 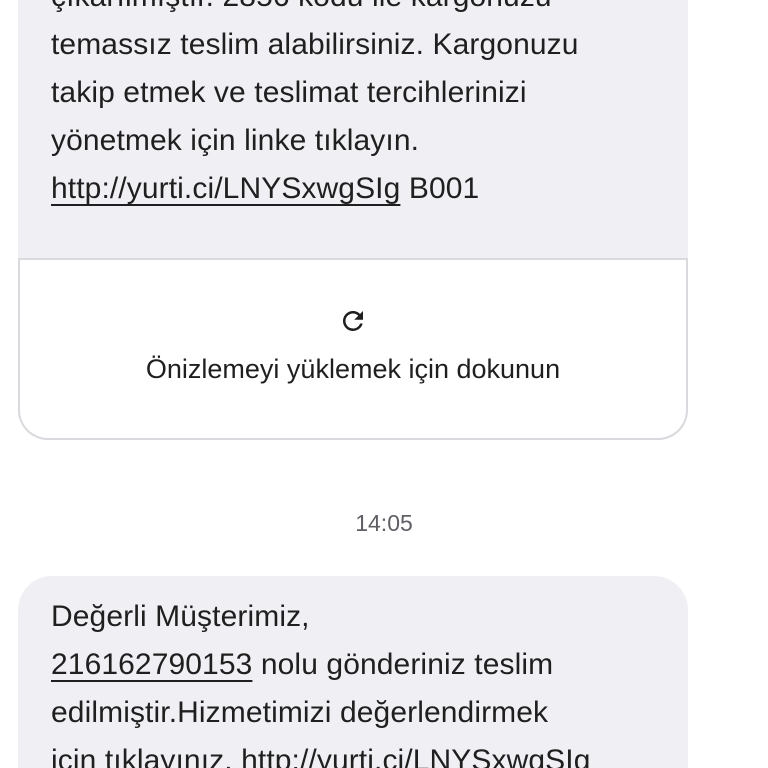 I want to click on rating-link: http://yurti.ci/LNYSxwgSIg, so click(x=415, y=756).